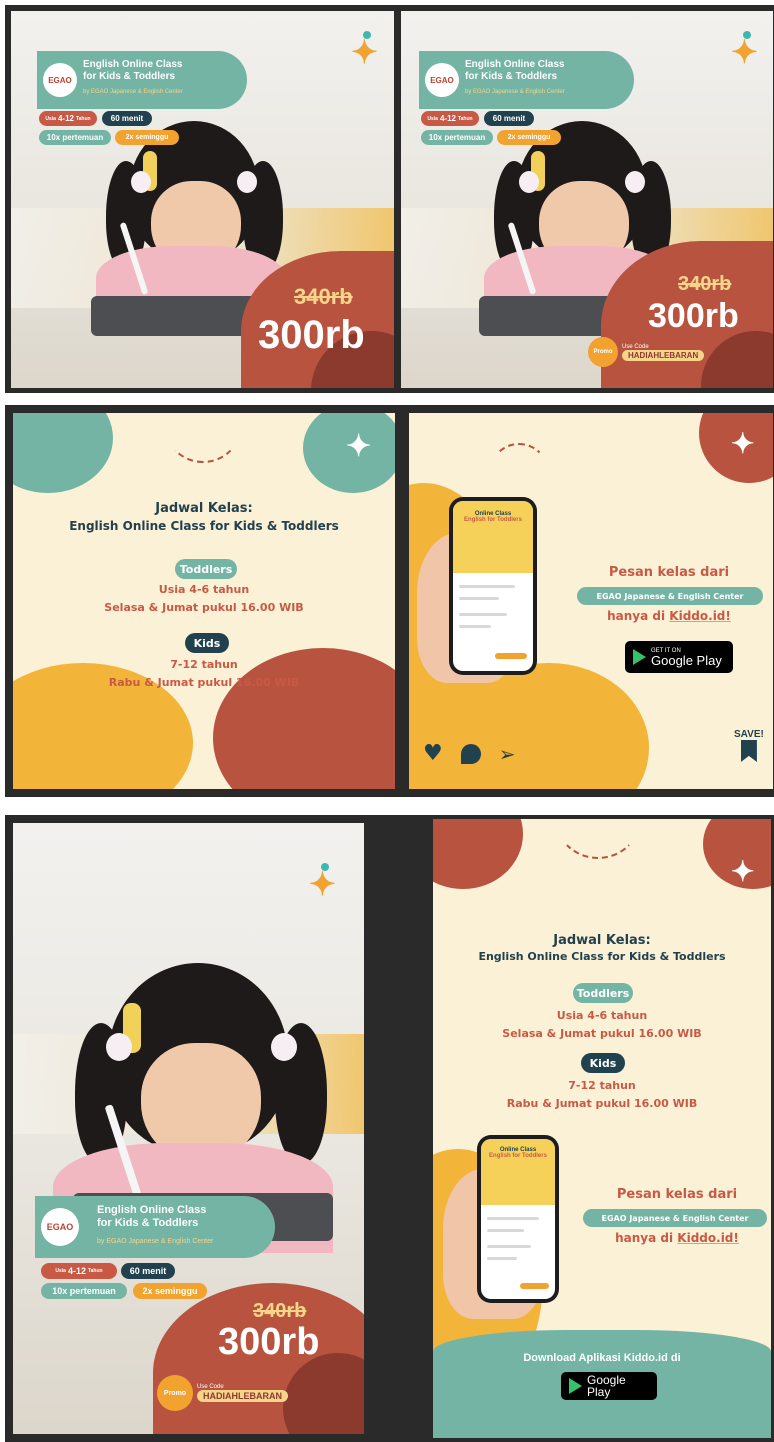  Describe the element at coordinates (203, 438) in the screenshot. I see `dashed-arc-top` at that location.